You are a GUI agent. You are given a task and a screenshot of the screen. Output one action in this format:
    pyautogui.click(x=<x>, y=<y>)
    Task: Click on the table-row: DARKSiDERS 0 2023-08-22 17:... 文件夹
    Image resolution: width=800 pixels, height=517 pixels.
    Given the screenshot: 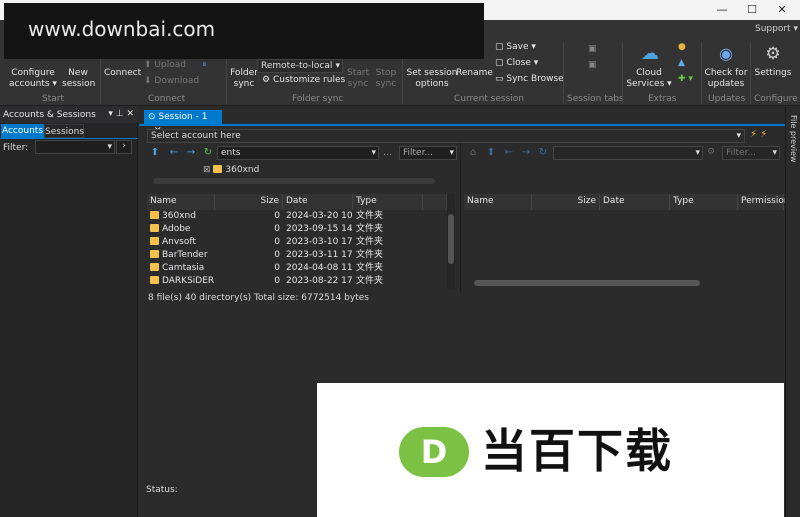 What is the action you would take?
    pyautogui.click(x=297, y=281)
    